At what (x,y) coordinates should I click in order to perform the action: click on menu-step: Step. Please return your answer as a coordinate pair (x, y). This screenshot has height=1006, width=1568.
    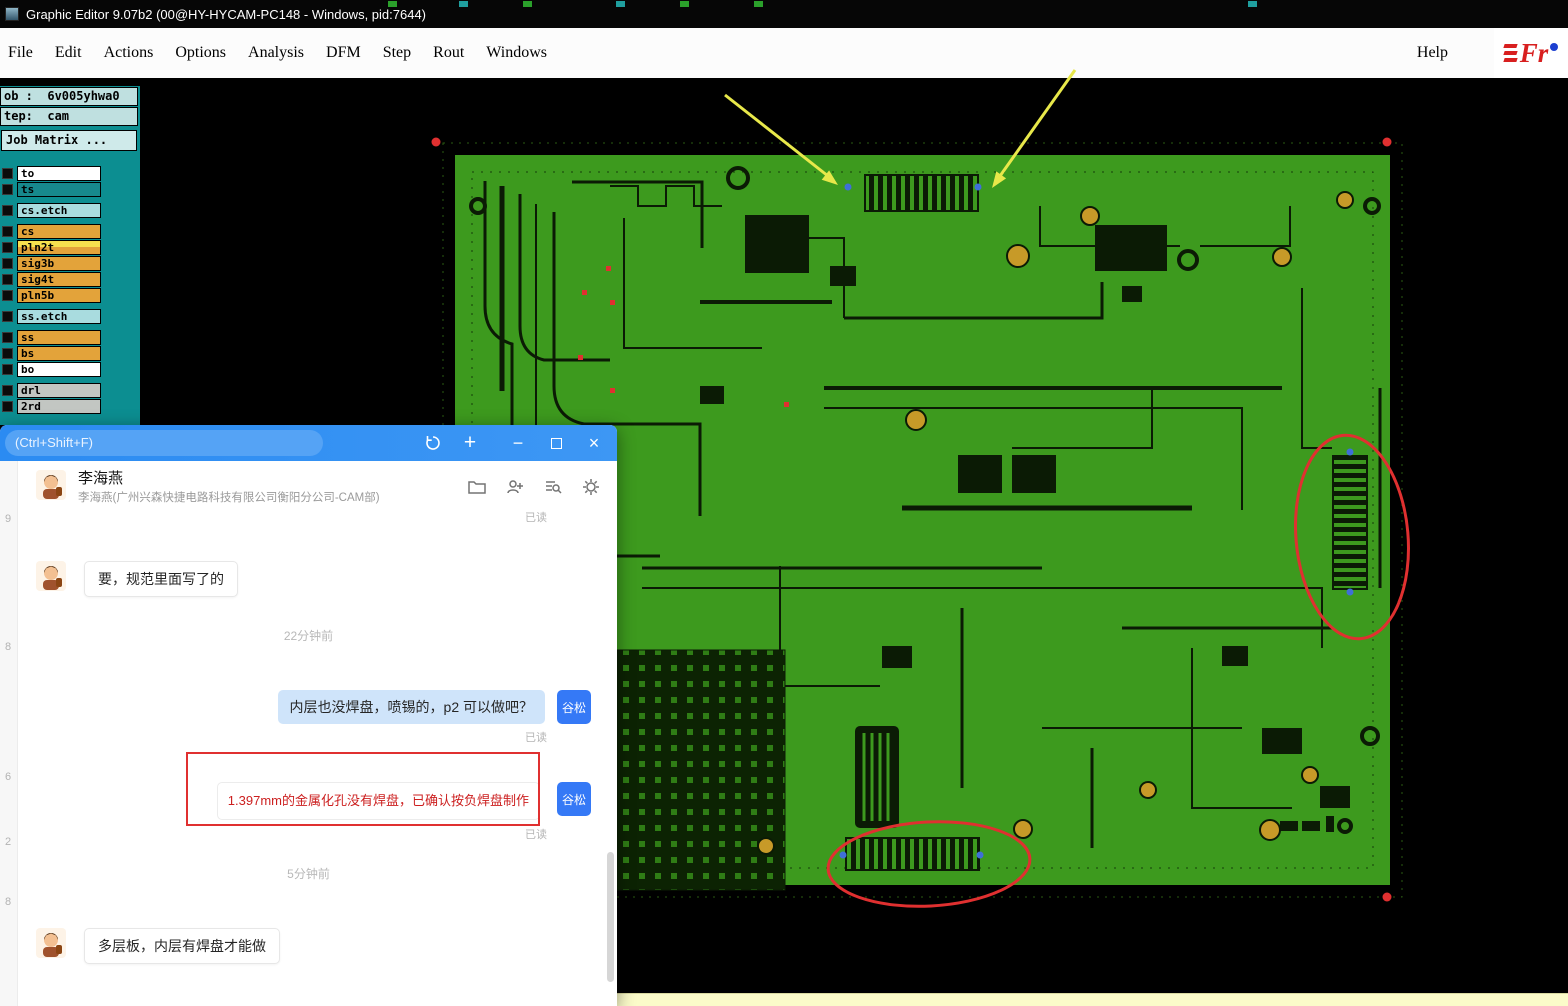
    Looking at the image, I should click on (397, 53).